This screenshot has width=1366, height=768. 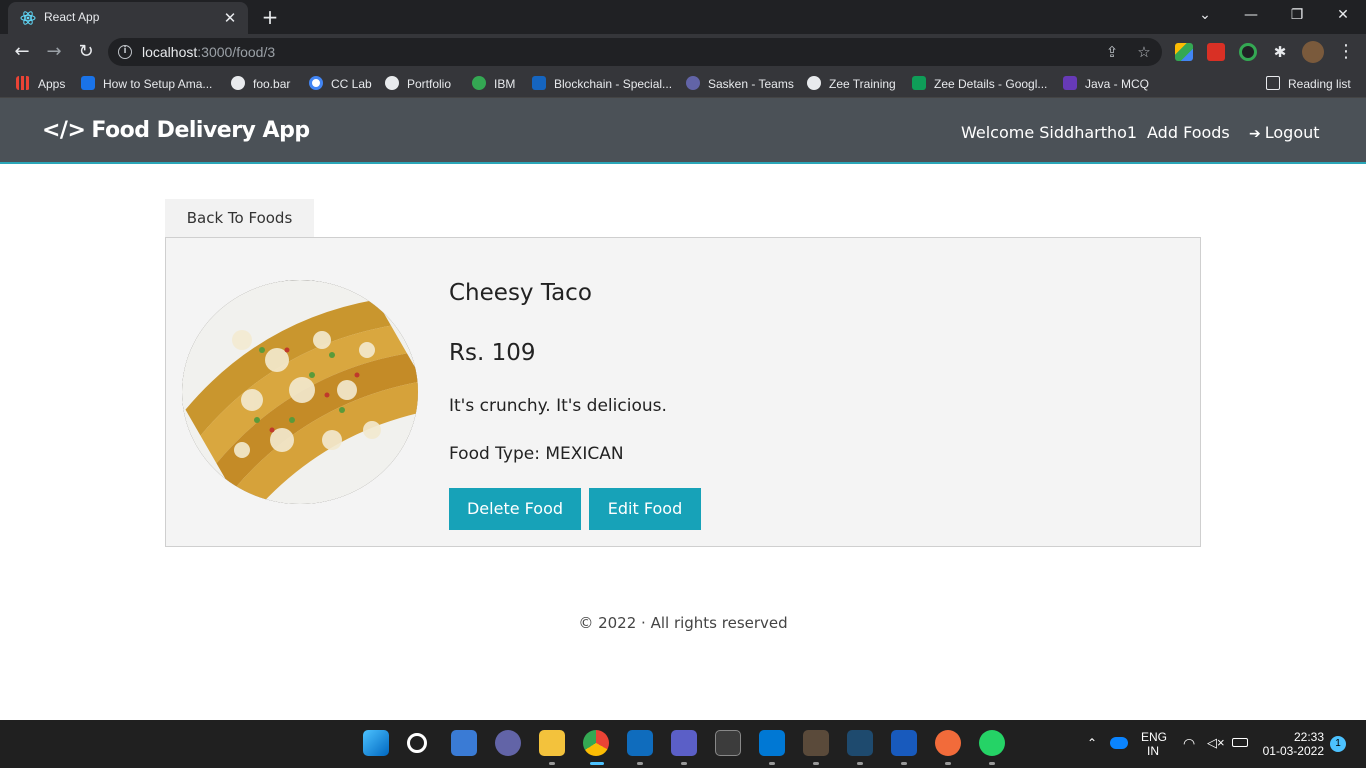 I want to click on extension-green-icon, so click(x=1248, y=52).